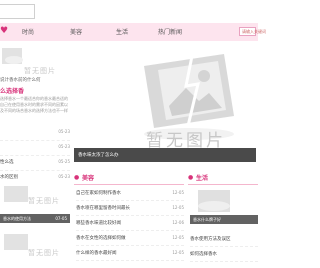 This screenshot has width=320, height=268. Describe the element at coordinates (12, 90) in the screenshot. I see `left-article-heading: 么选择香` at that location.